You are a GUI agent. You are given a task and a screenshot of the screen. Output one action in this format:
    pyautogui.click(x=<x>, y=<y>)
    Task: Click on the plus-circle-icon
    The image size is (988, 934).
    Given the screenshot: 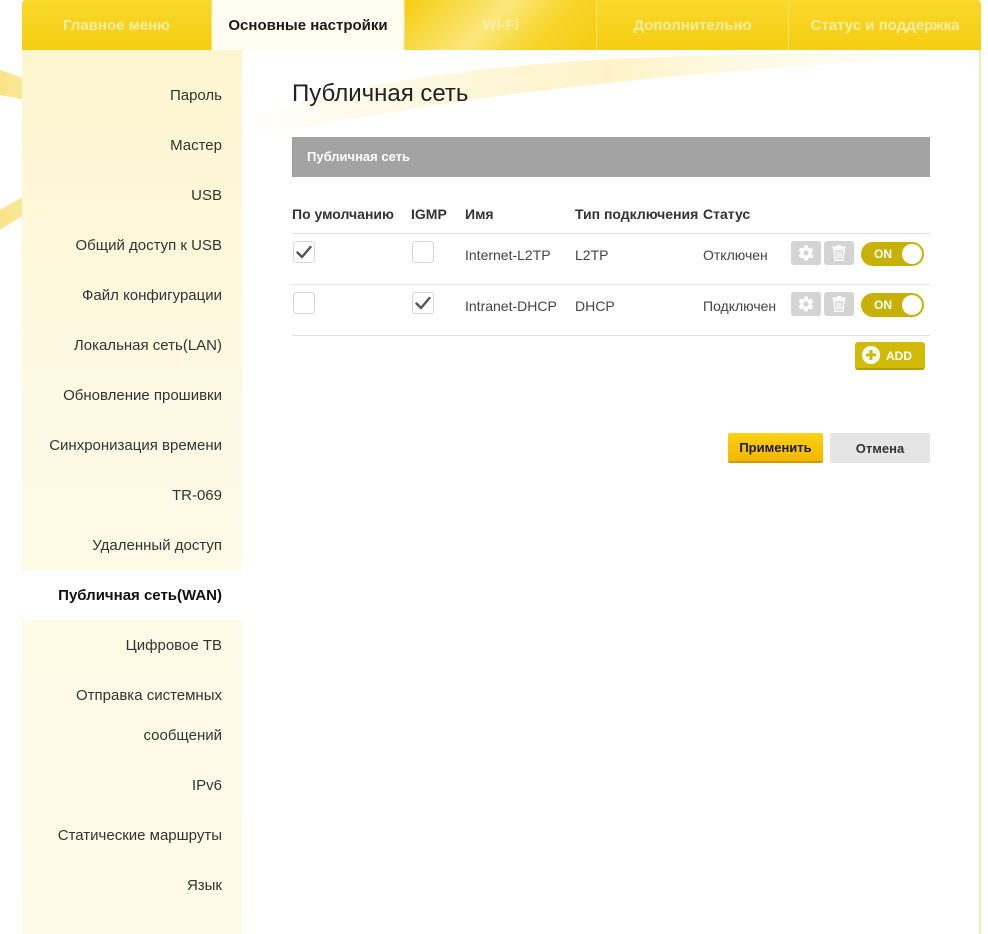 What is the action you would take?
    pyautogui.click(x=871, y=355)
    